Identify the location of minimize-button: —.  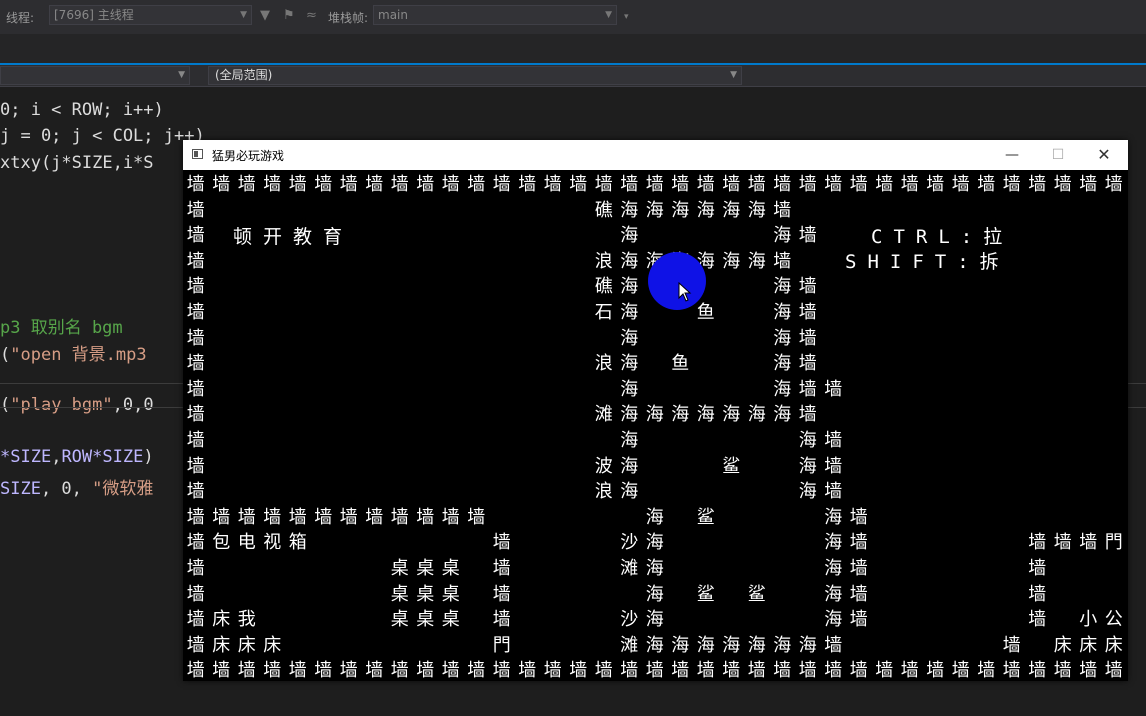
(1012, 155).